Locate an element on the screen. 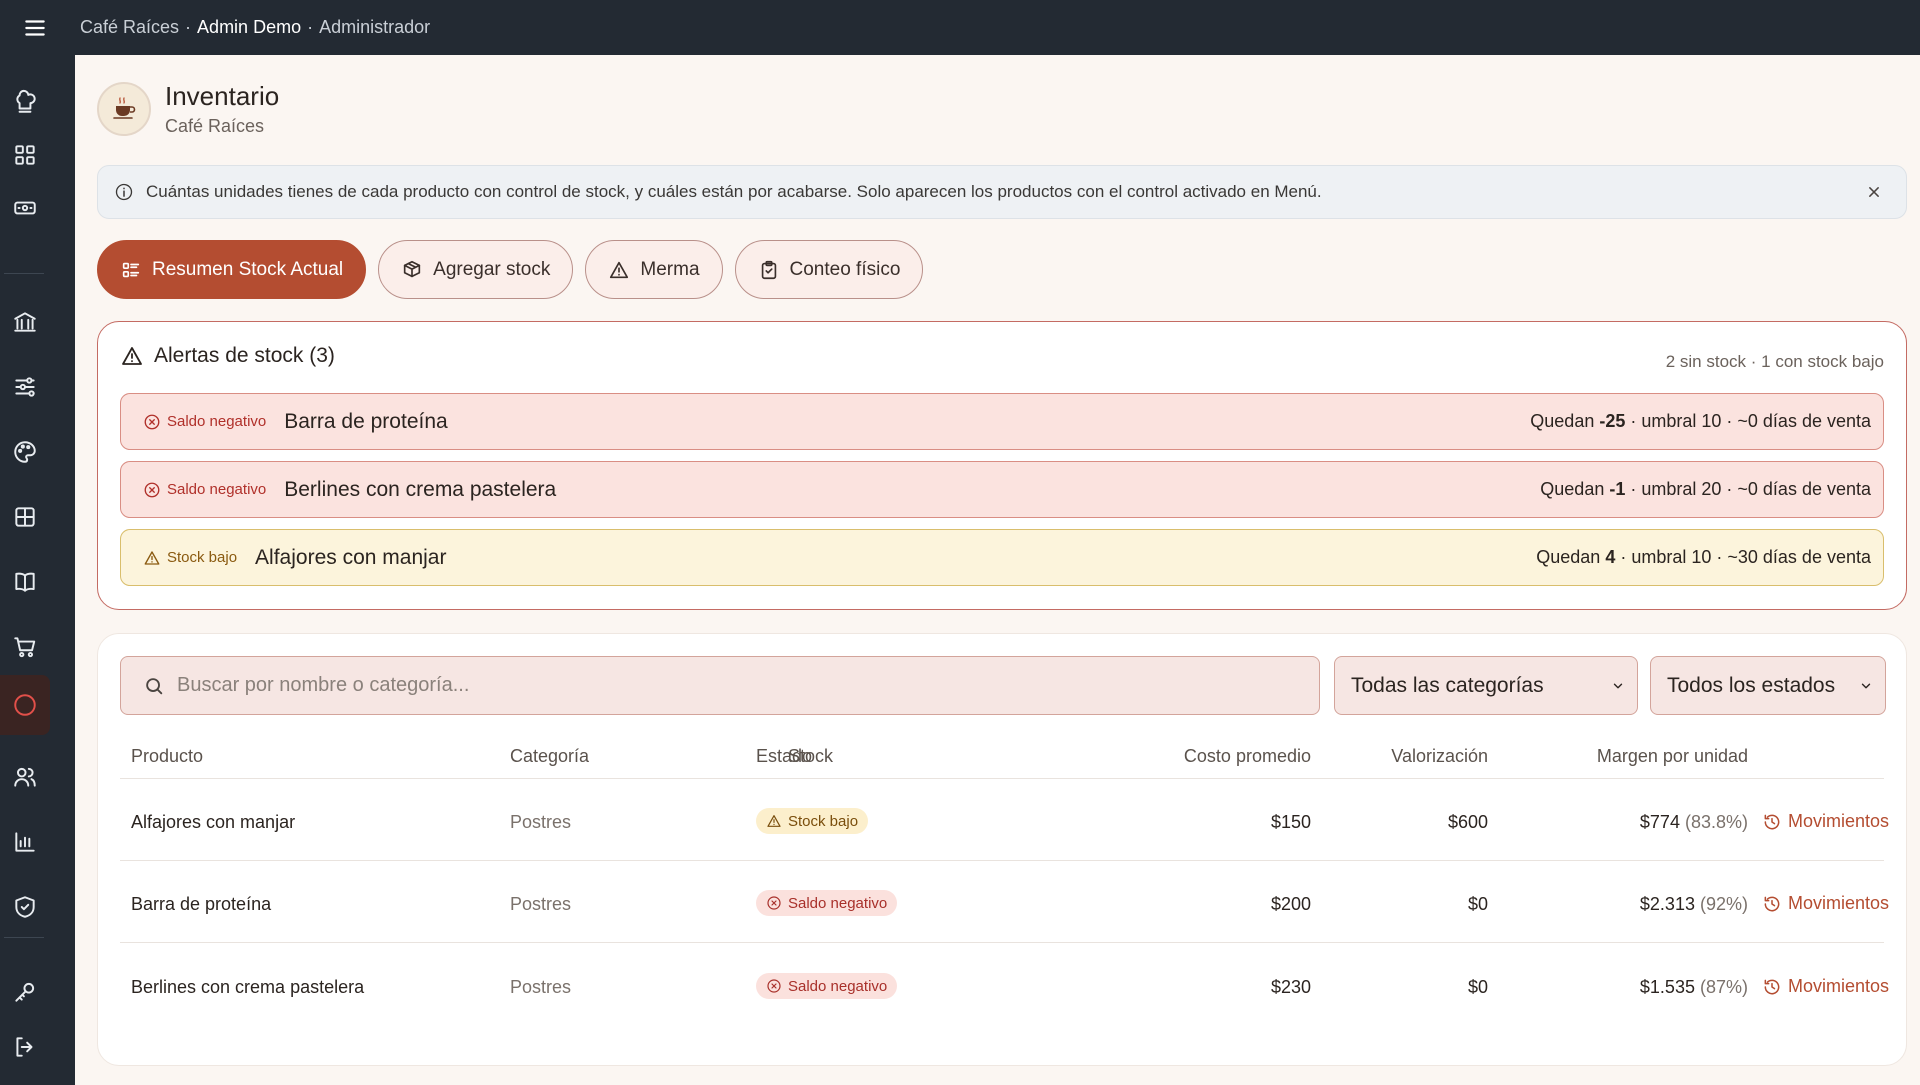 The image size is (1920, 1085). sidebar-item-kitchen is located at coordinates (25, 102).